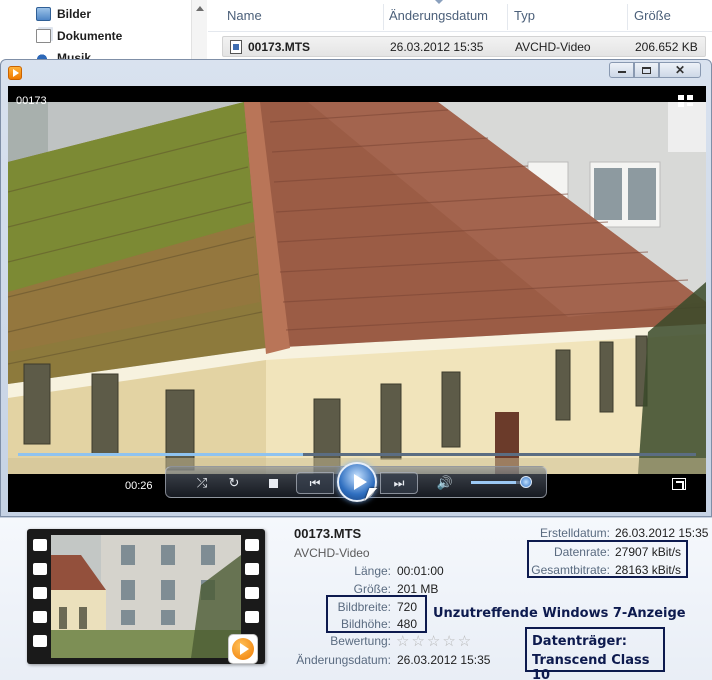 The height and width of the screenshot is (680, 712). What do you see at coordinates (160, 454) in the screenshot?
I see `seek-bar-progress` at bounding box center [160, 454].